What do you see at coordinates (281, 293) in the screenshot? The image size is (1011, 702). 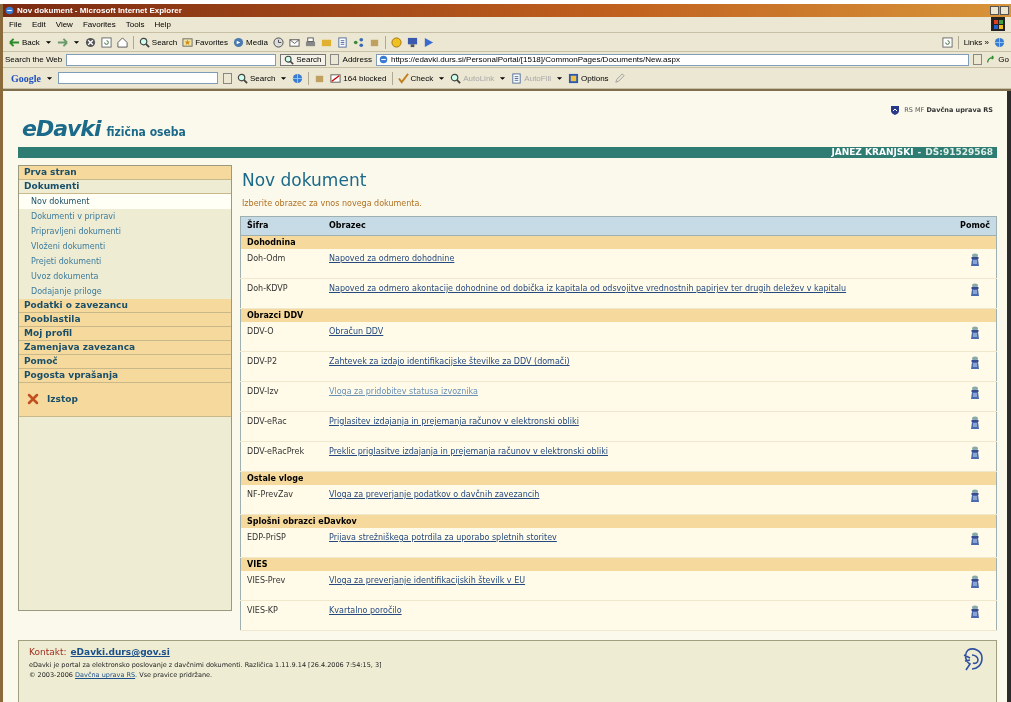 I see `table-cell: Doh-KDVP` at bounding box center [281, 293].